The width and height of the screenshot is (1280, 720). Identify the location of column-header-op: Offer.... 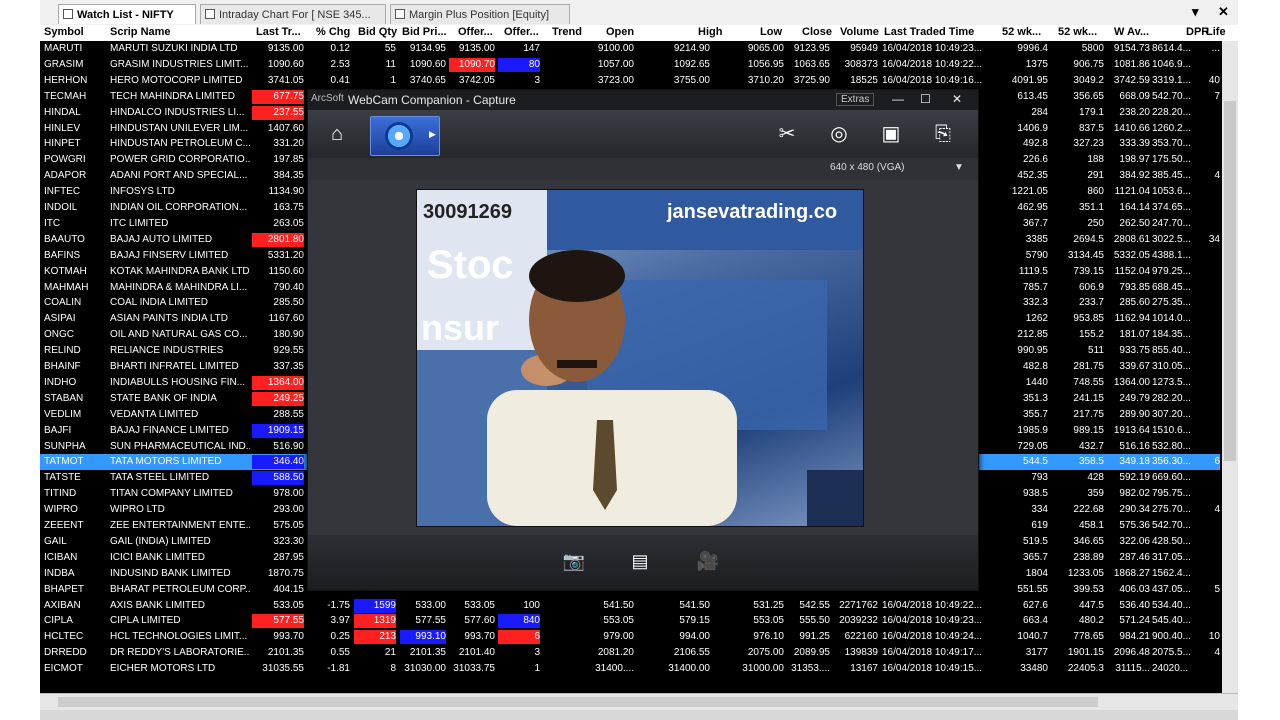
(475, 32).